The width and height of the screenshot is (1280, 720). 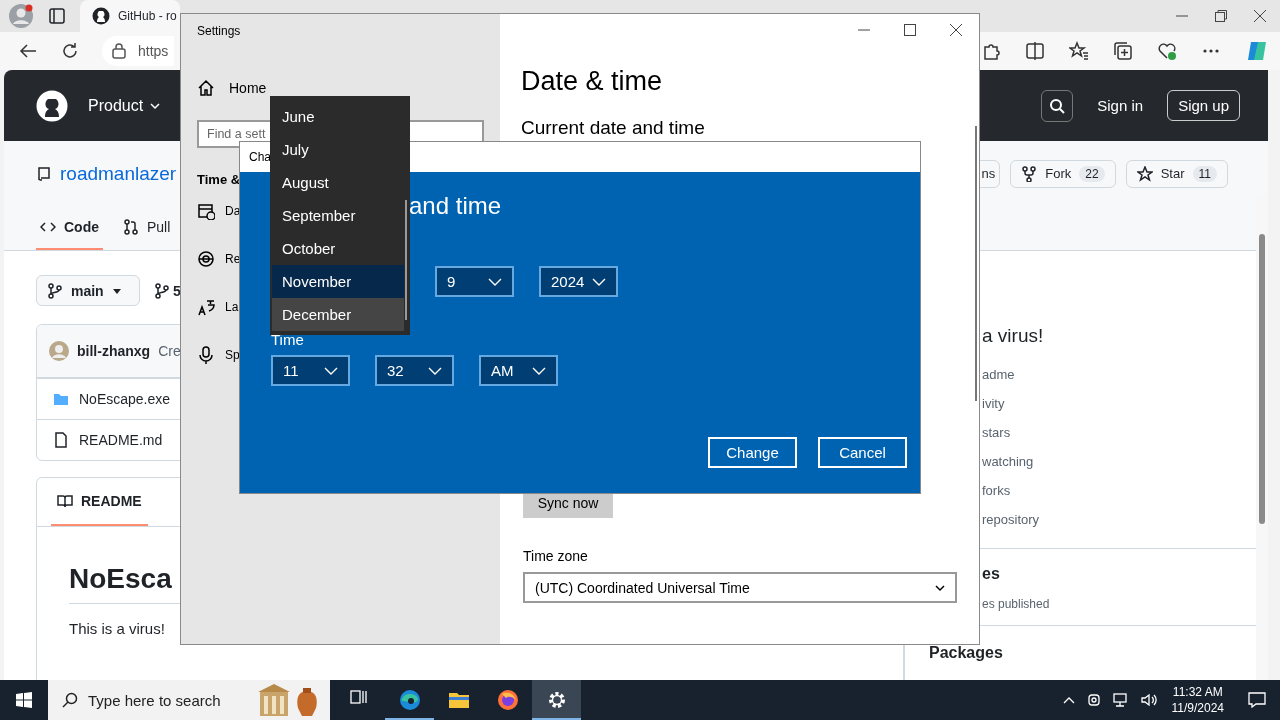 What do you see at coordinates (1120, 700) in the screenshot?
I see `network-icon` at bounding box center [1120, 700].